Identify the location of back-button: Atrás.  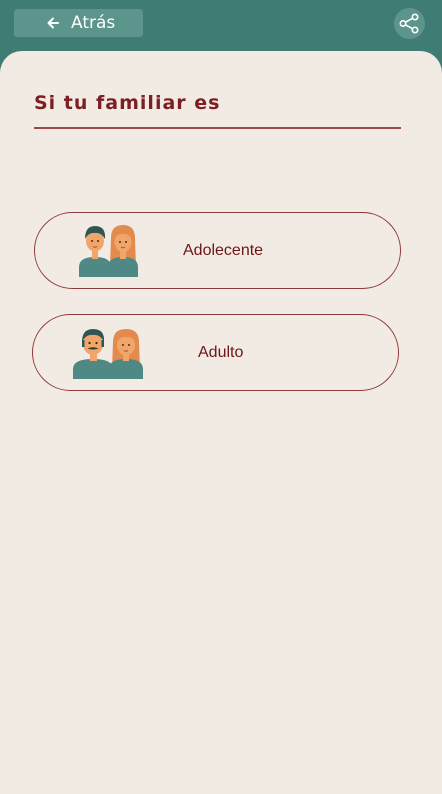
(78, 23).